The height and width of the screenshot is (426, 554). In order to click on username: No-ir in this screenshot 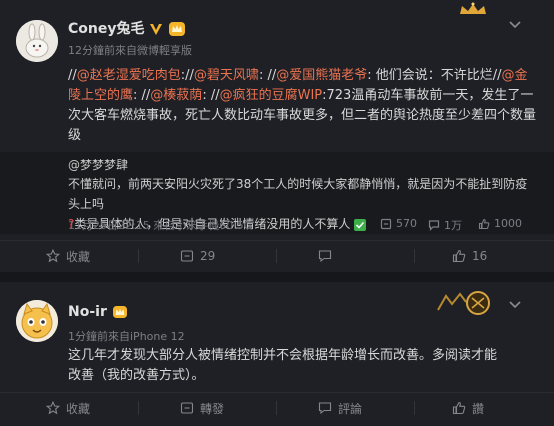, I will do `click(98, 312)`.